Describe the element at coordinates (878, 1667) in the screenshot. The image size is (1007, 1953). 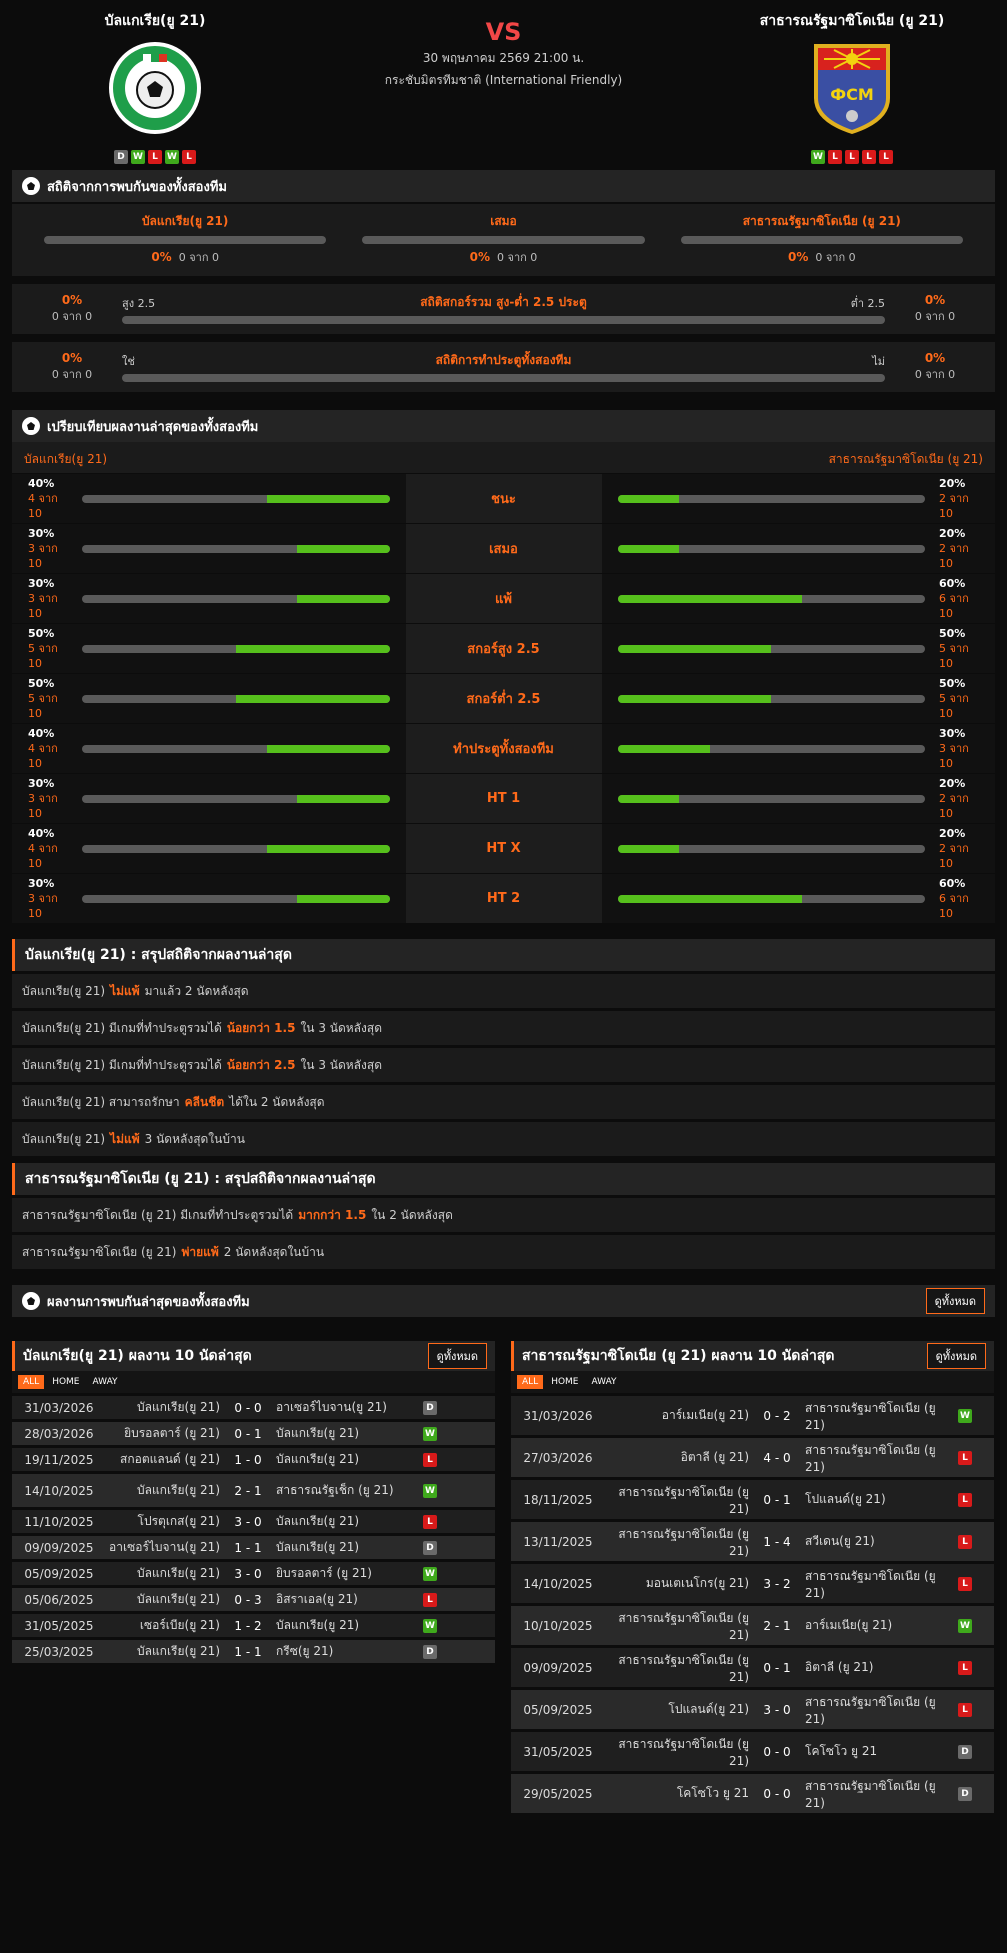
I see `match-away-team: อิตาลี (ยู 21)` at that location.